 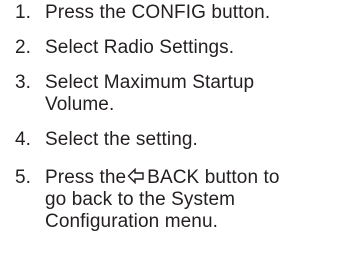 I want to click on back-arrow-icon, so click(x=136, y=176).